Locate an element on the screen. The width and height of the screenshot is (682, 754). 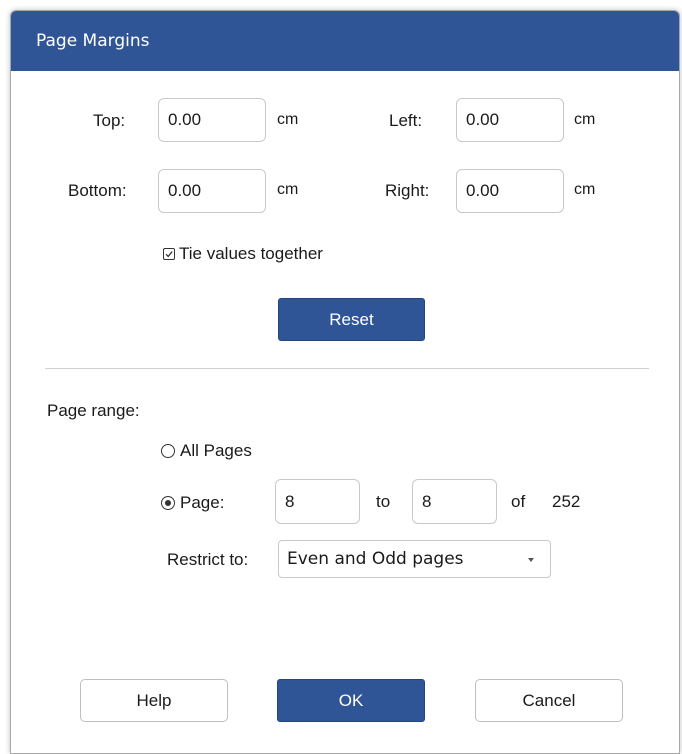
restrict-to-value: Even and Odd pages is located at coordinates (375, 559).